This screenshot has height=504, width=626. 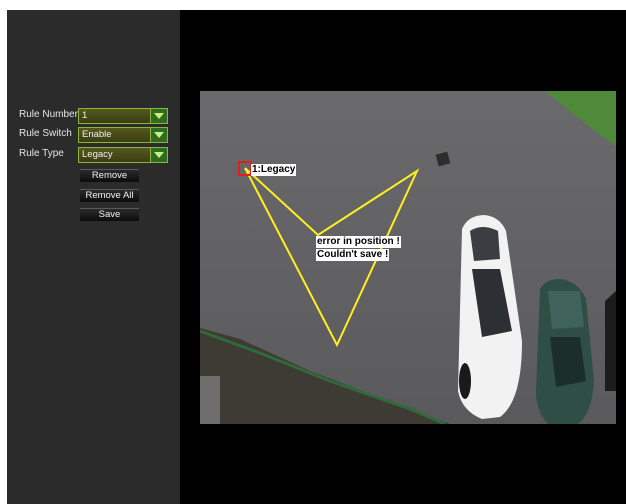 What do you see at coordinates (565, 351) in the screenshot?
I see `green-car` at bounding box center [565, 351].